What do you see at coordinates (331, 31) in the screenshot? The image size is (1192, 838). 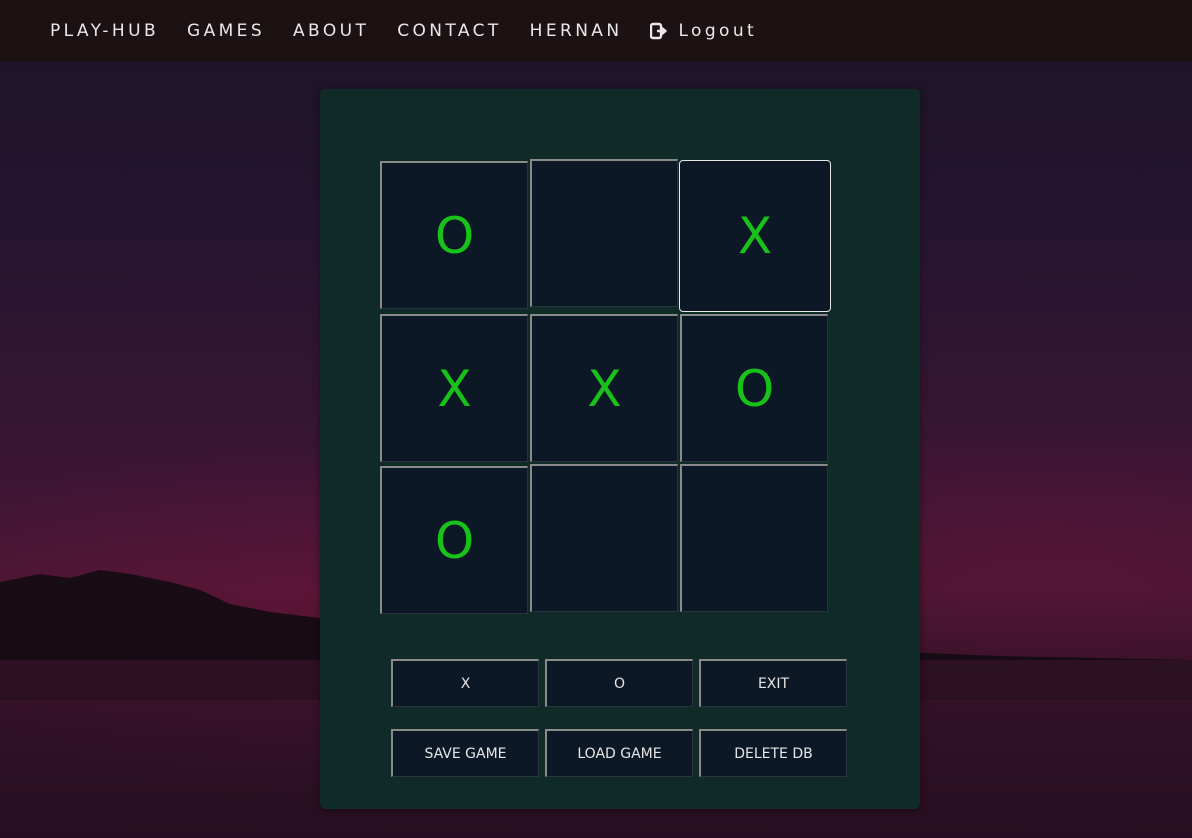 I see `nav-about-link: ABOUT` at bounding box center [331, 31].